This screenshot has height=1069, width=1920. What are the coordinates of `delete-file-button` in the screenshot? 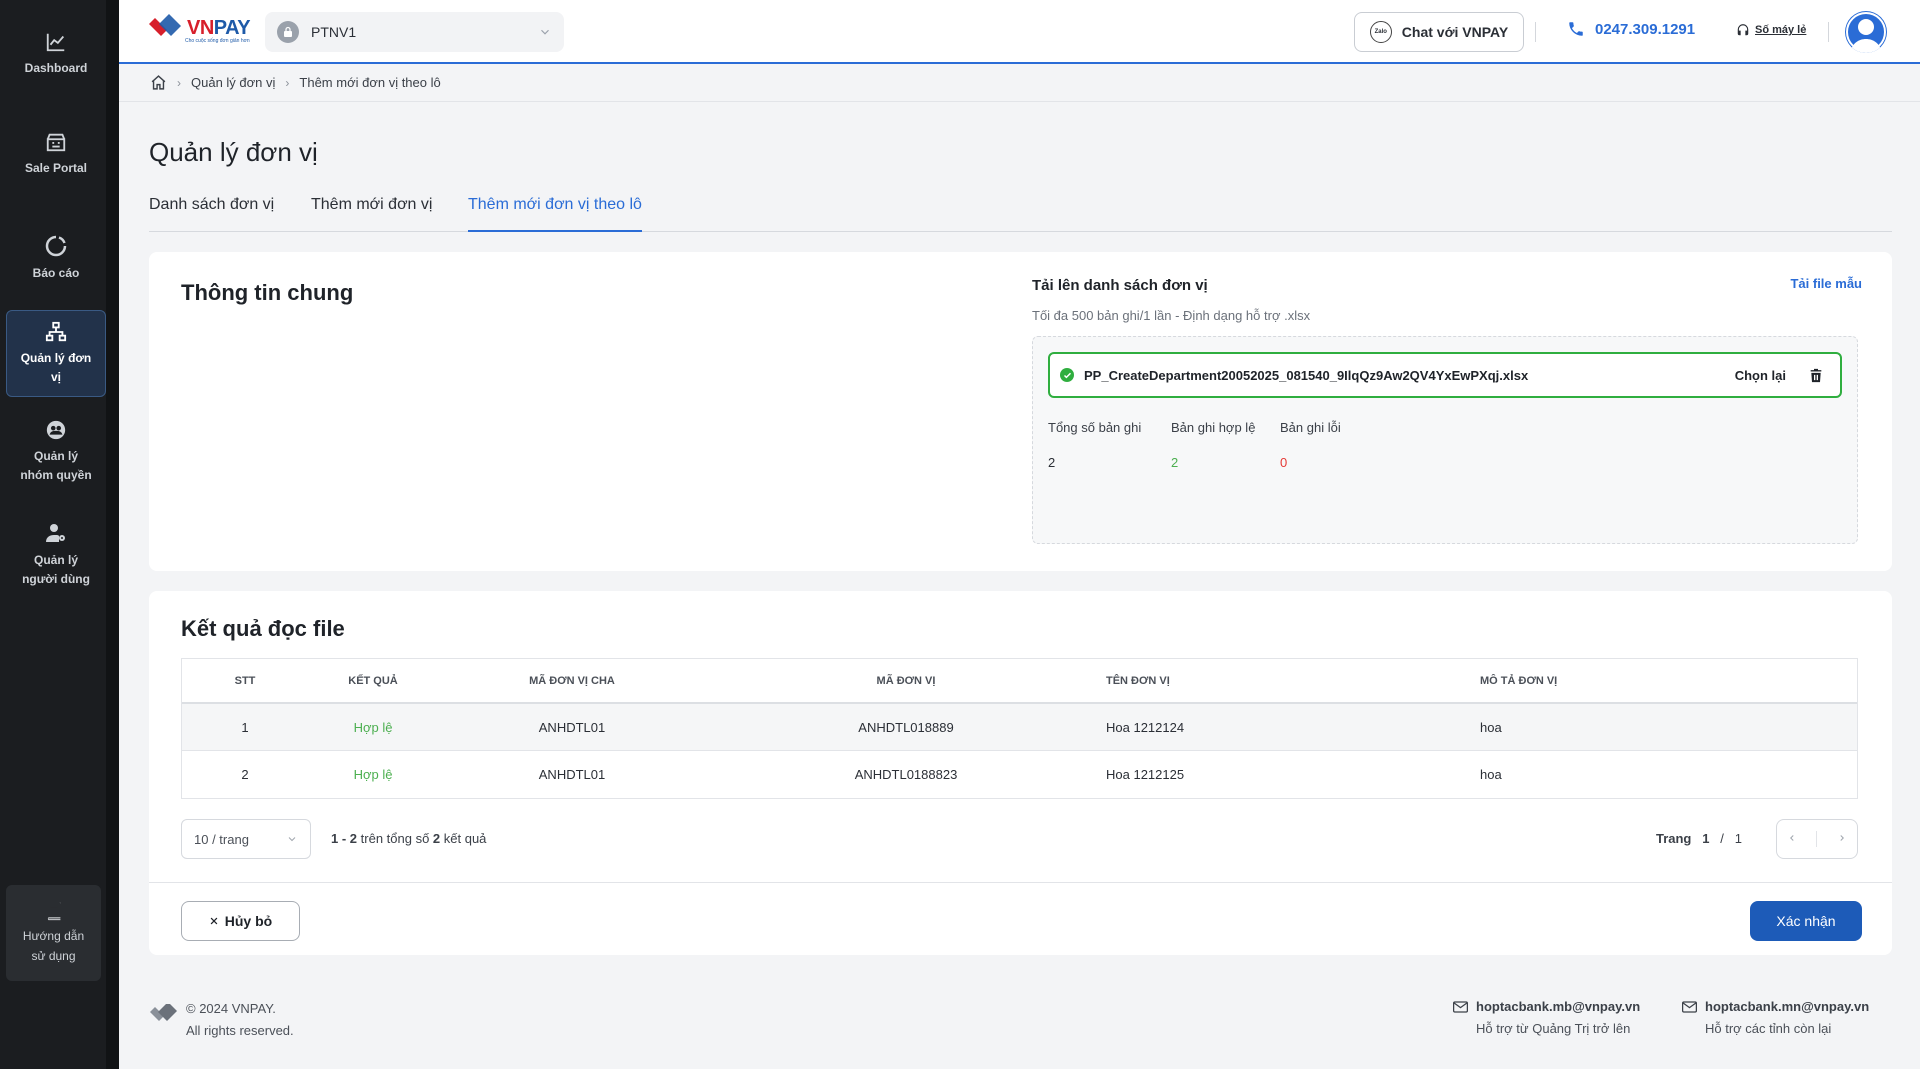 It's located at (1816, 375).